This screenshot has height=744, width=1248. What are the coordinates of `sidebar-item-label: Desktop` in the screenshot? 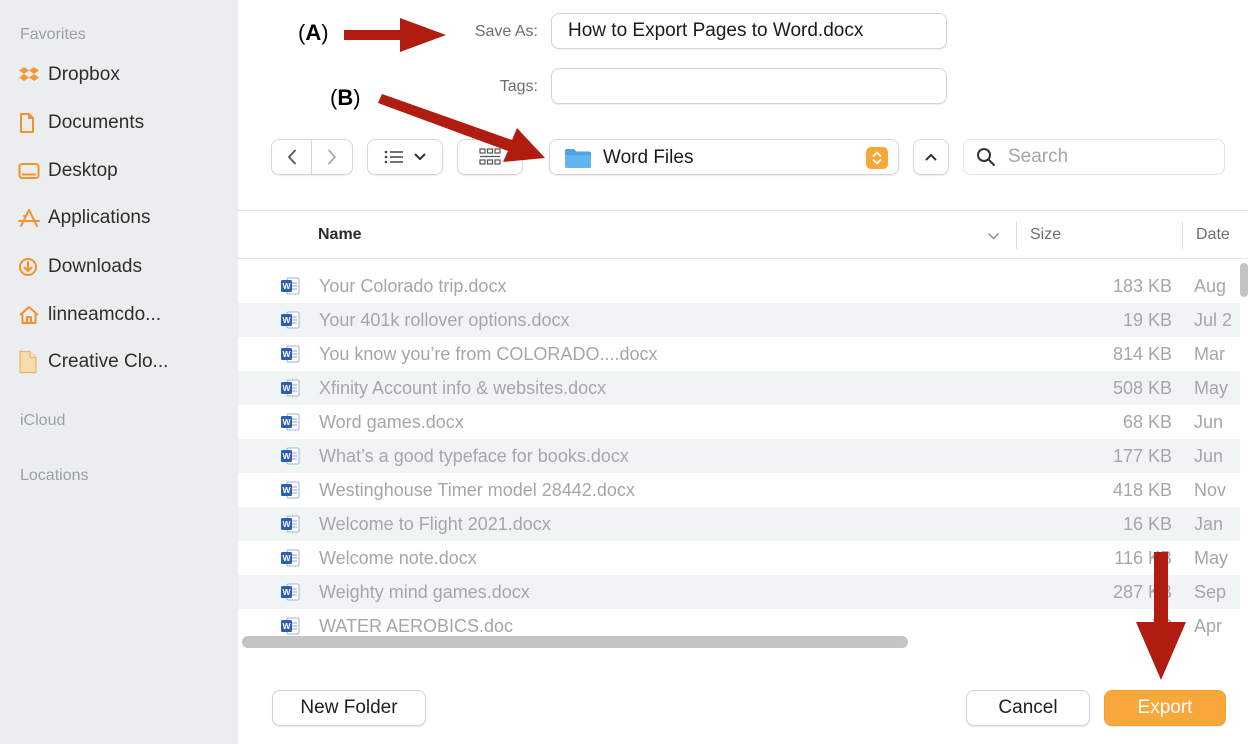 It's located at (83, 170).